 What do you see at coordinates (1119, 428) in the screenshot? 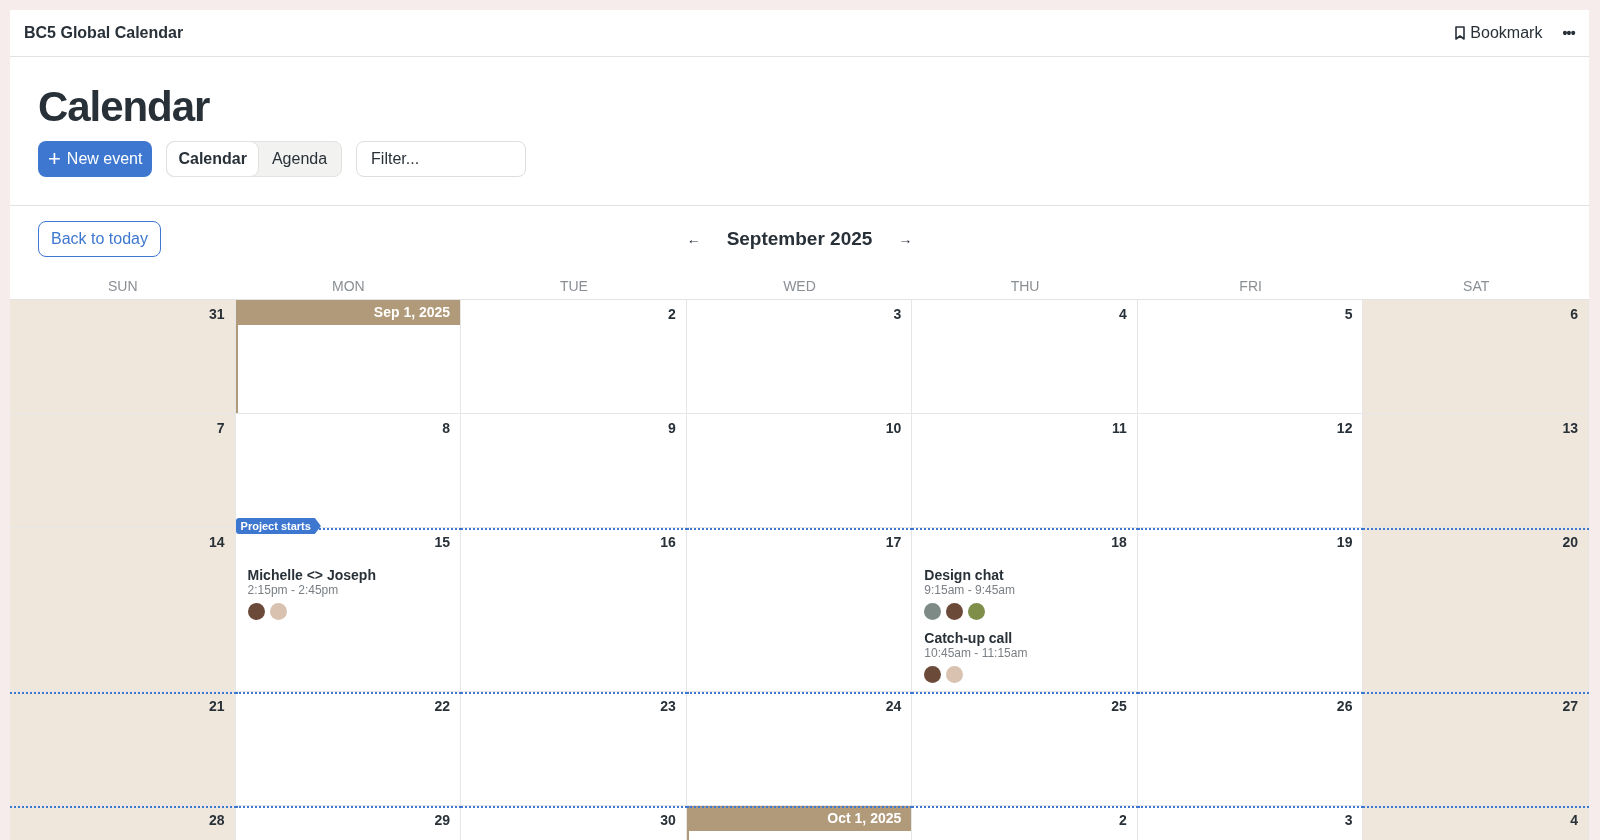
I see `day-number: 11` at bounding box center [1119, 428].